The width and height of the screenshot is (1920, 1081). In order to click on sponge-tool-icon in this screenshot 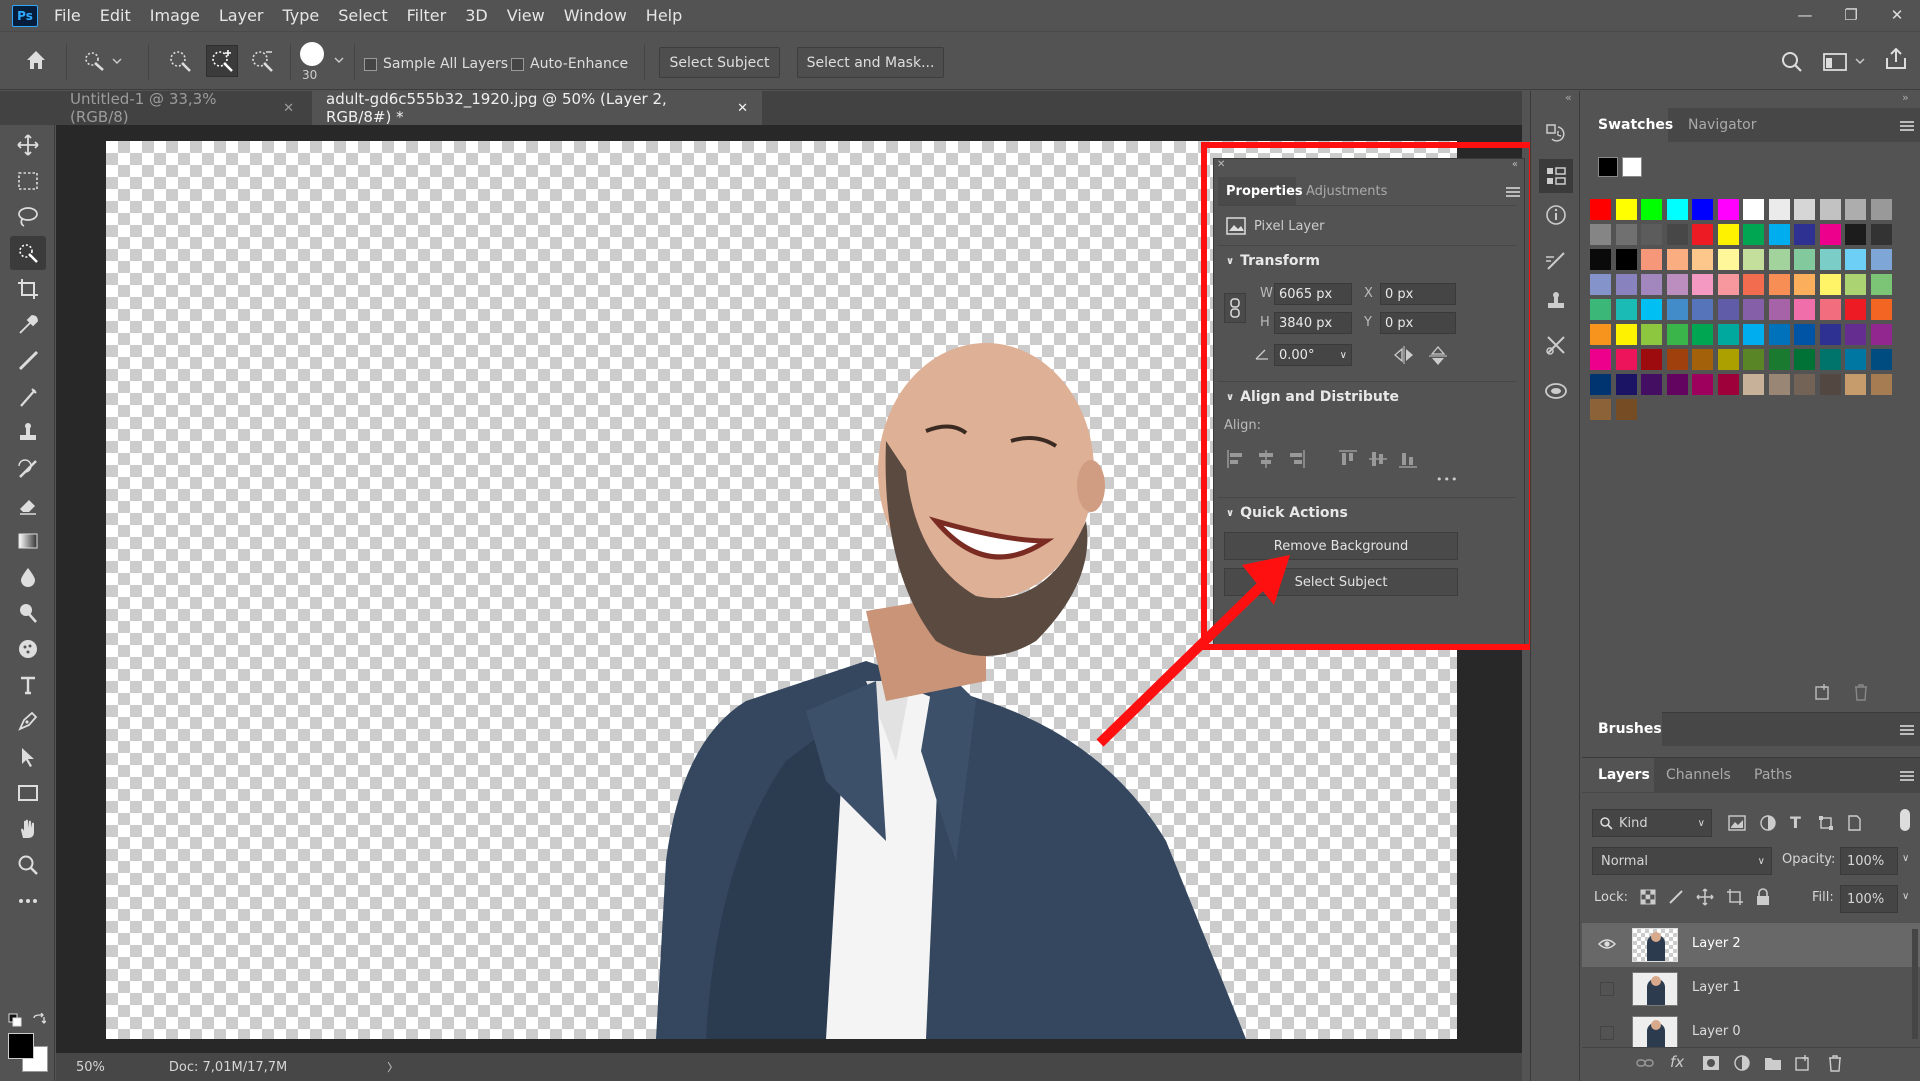, I will do `click(28, 649)`.